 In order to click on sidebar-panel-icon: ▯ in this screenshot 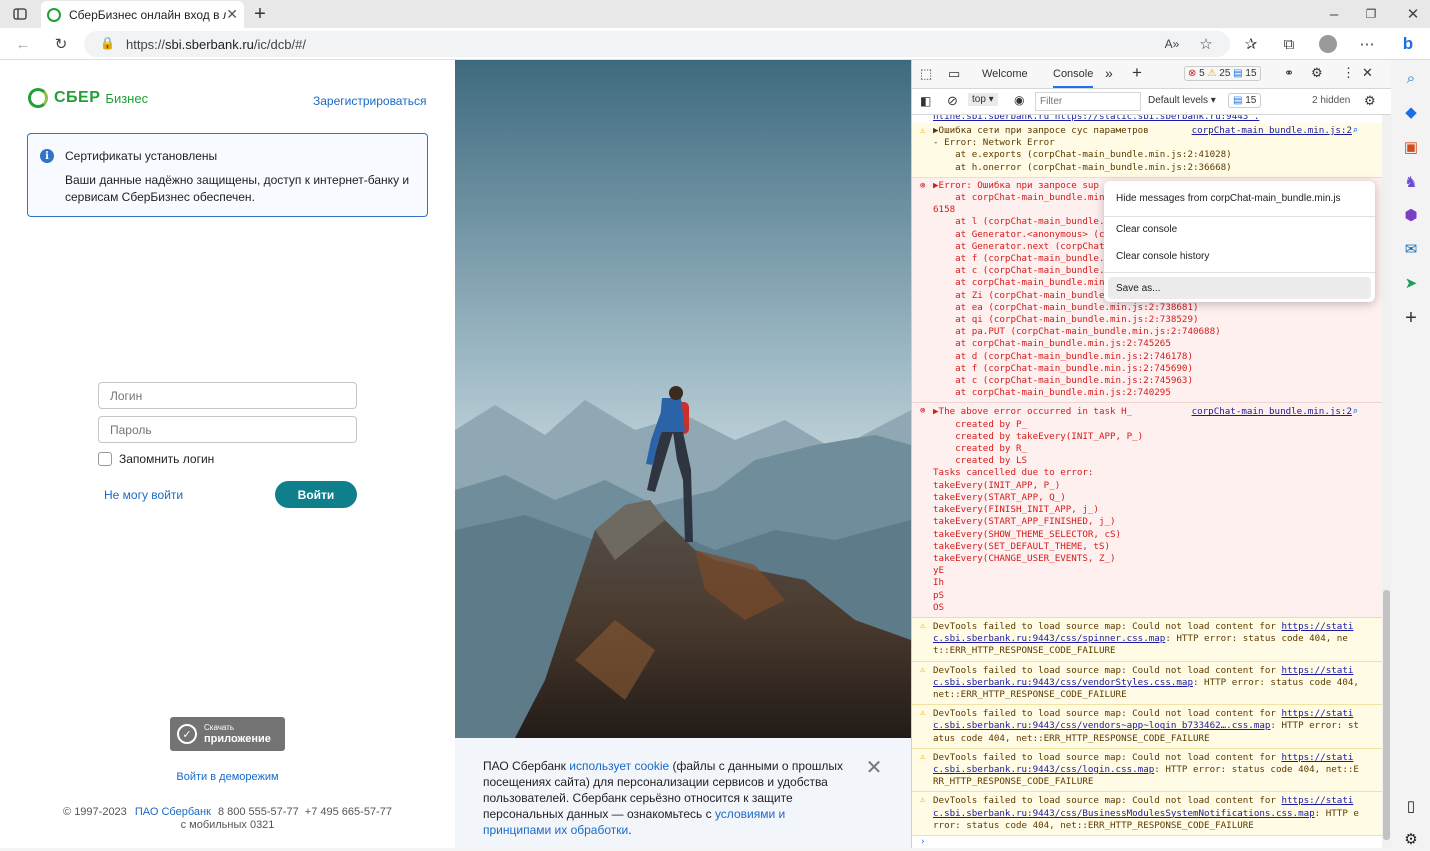, I will do `click(1411, 806)`.